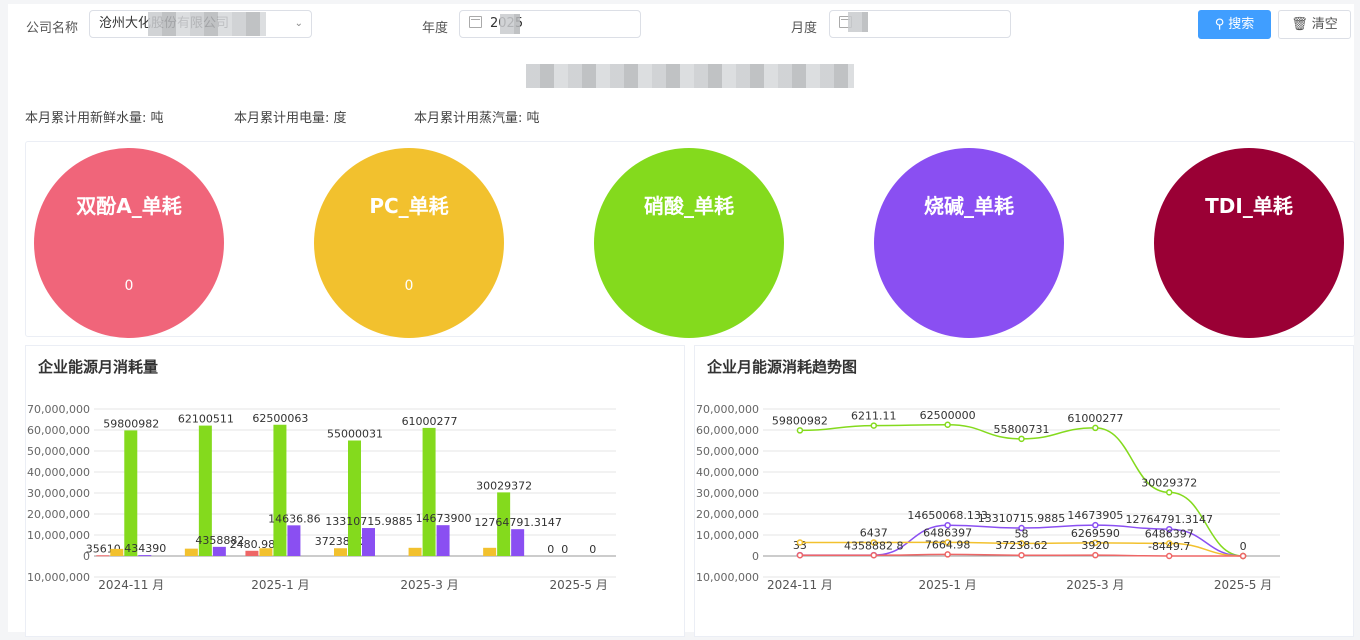 This screenshot has height=640, width=1360. I want to click on company-label: 公司名称, so click(52, 28).